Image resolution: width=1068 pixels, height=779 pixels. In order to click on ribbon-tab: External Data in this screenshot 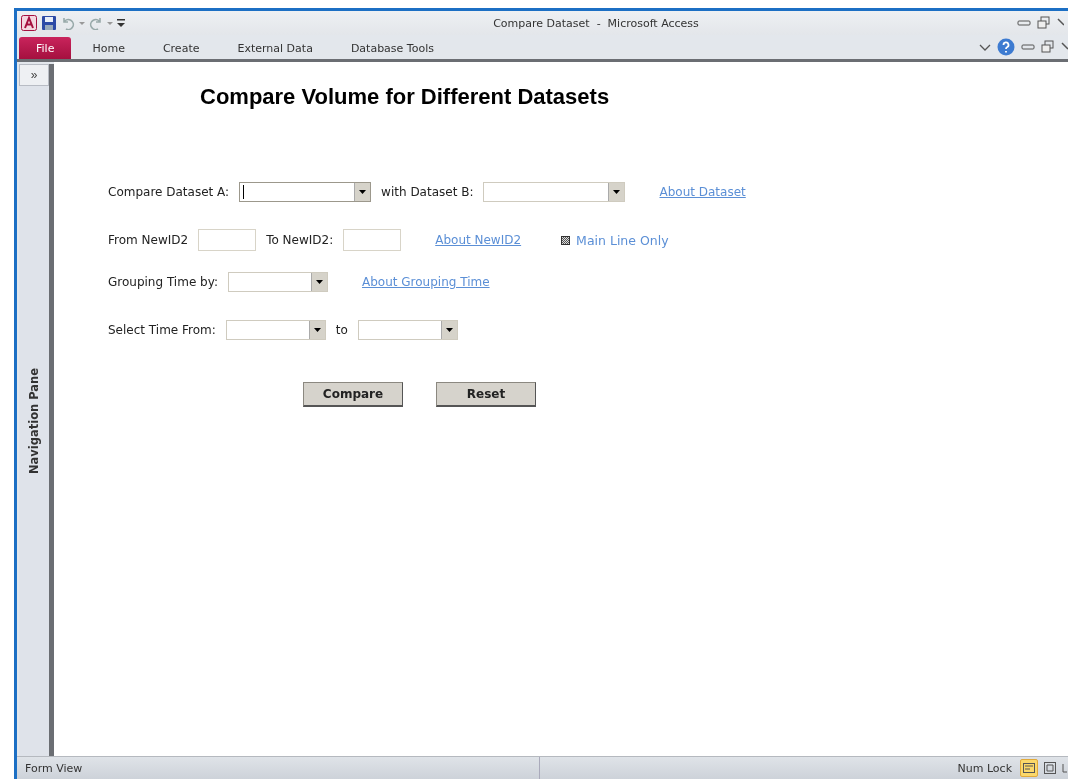, I will do `click(275, 48)`.